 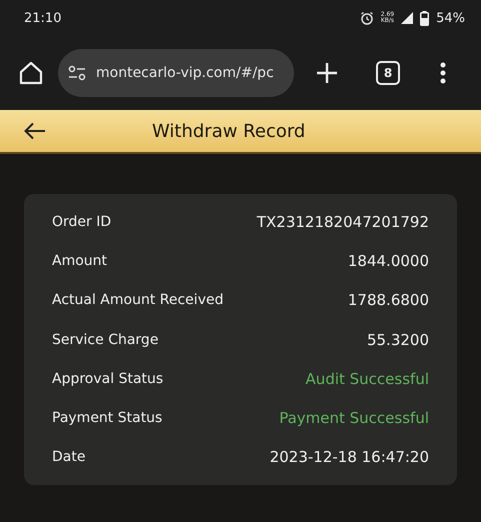 I want to click on field-label: Service Charge, so click(x=105, y=340).